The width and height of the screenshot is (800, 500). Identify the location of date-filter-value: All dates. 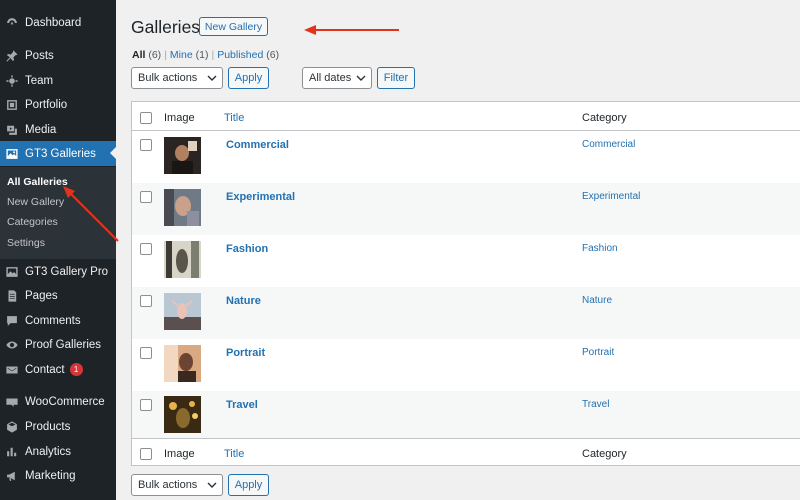
(330, 78).